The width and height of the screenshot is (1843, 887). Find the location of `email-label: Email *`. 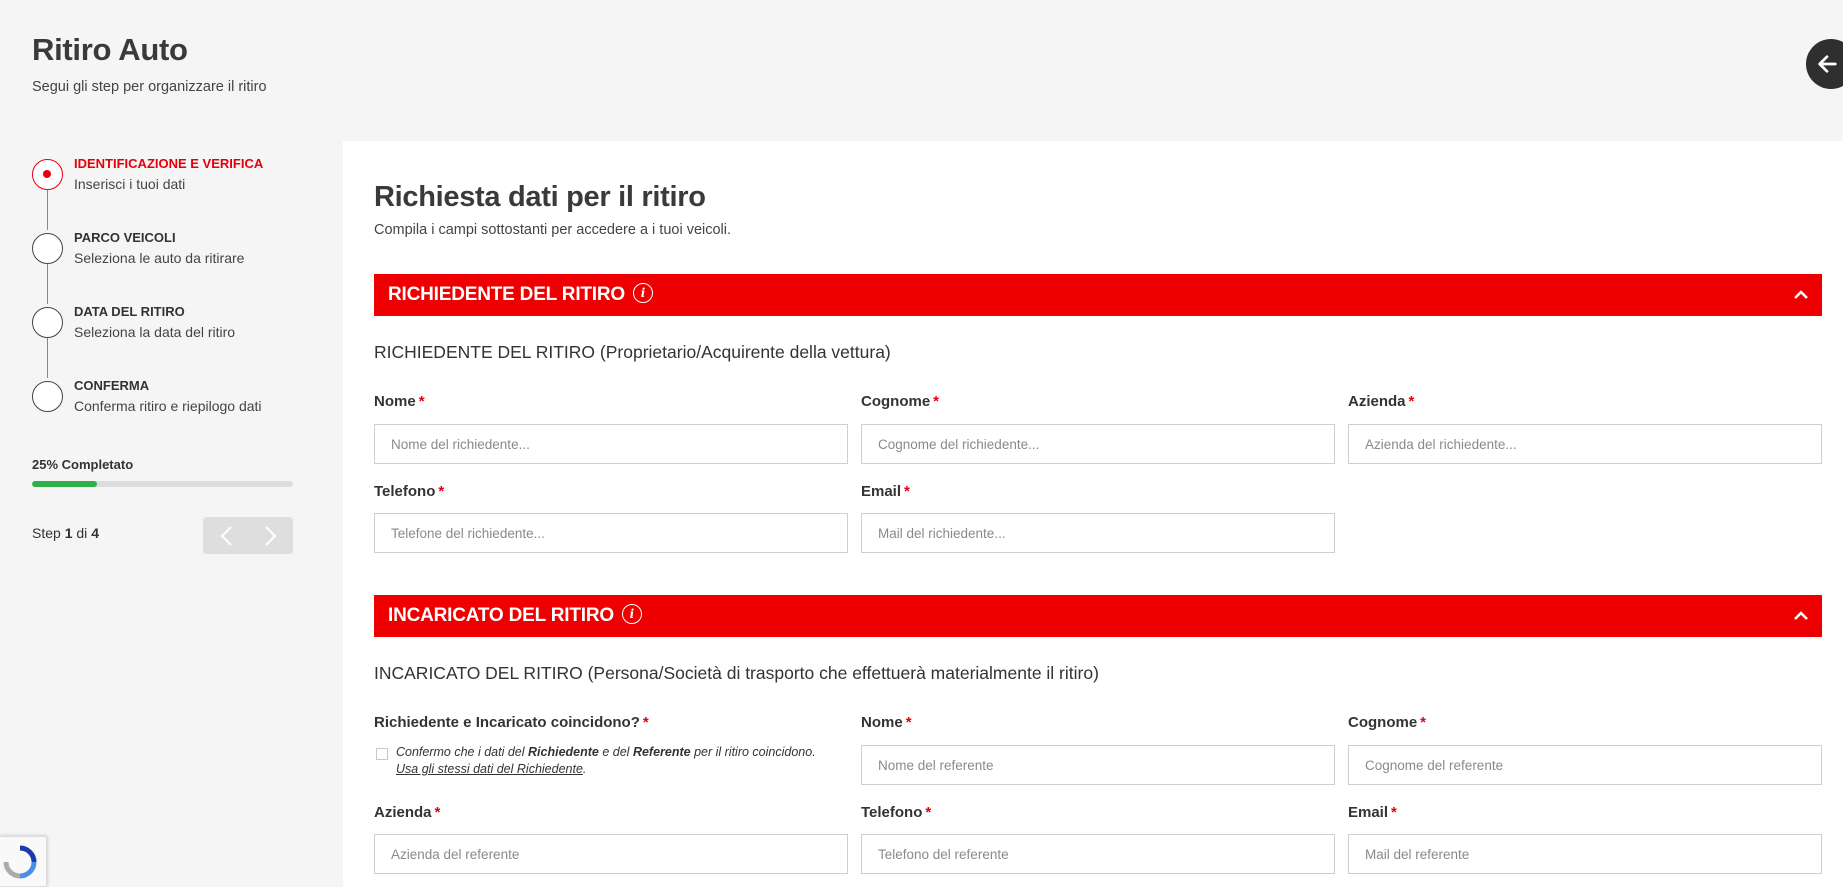

email-label: Email * is located at coordinates (885, 491).